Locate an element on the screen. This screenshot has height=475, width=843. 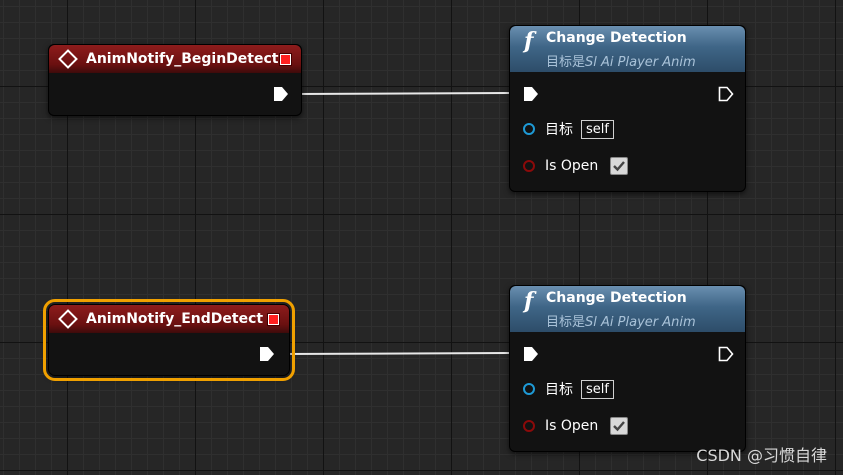
event-node-header: AnimNotify_BeginDetect is located at coordinates (175, 59).